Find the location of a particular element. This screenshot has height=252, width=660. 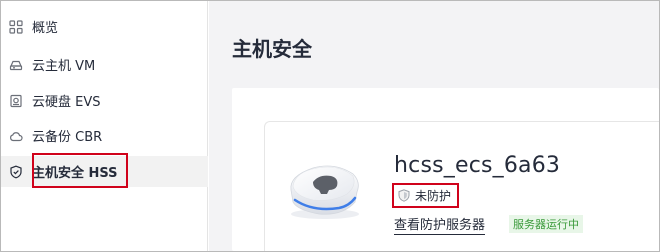

host-name: hcss_ecs_6a63 is located at coordinates (477, 165).